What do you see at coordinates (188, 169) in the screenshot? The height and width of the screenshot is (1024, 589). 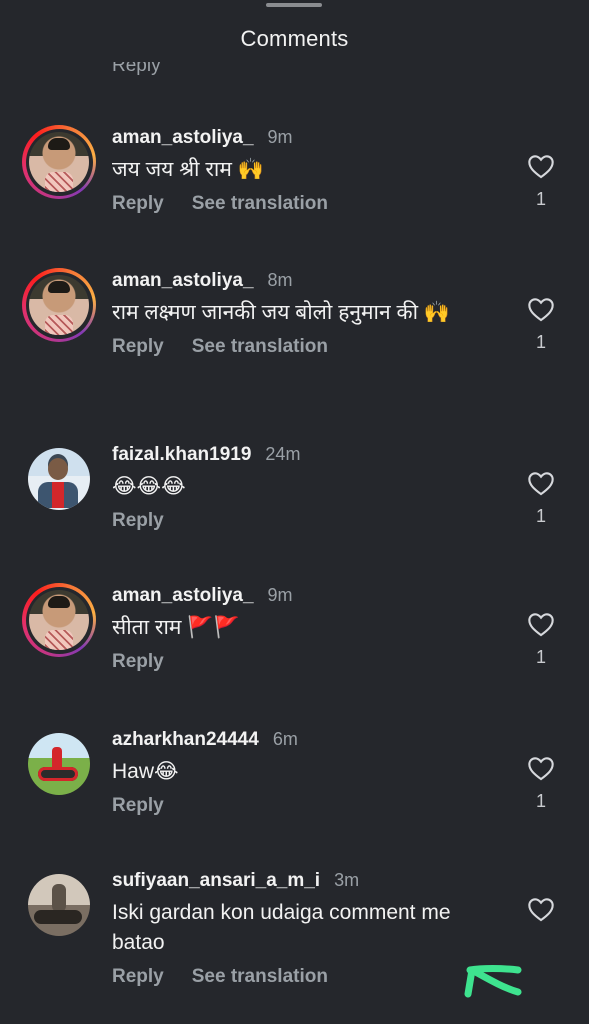 I see `comment-text: जय जय श्री राम 🙌` at bounding box center [188, 169].